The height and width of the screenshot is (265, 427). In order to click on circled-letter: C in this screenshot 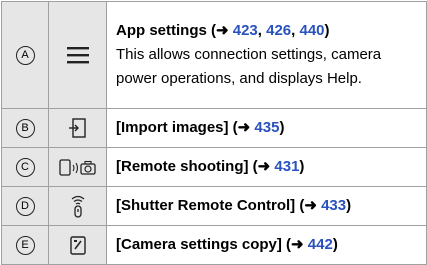, I will do `click(25, 167)`.